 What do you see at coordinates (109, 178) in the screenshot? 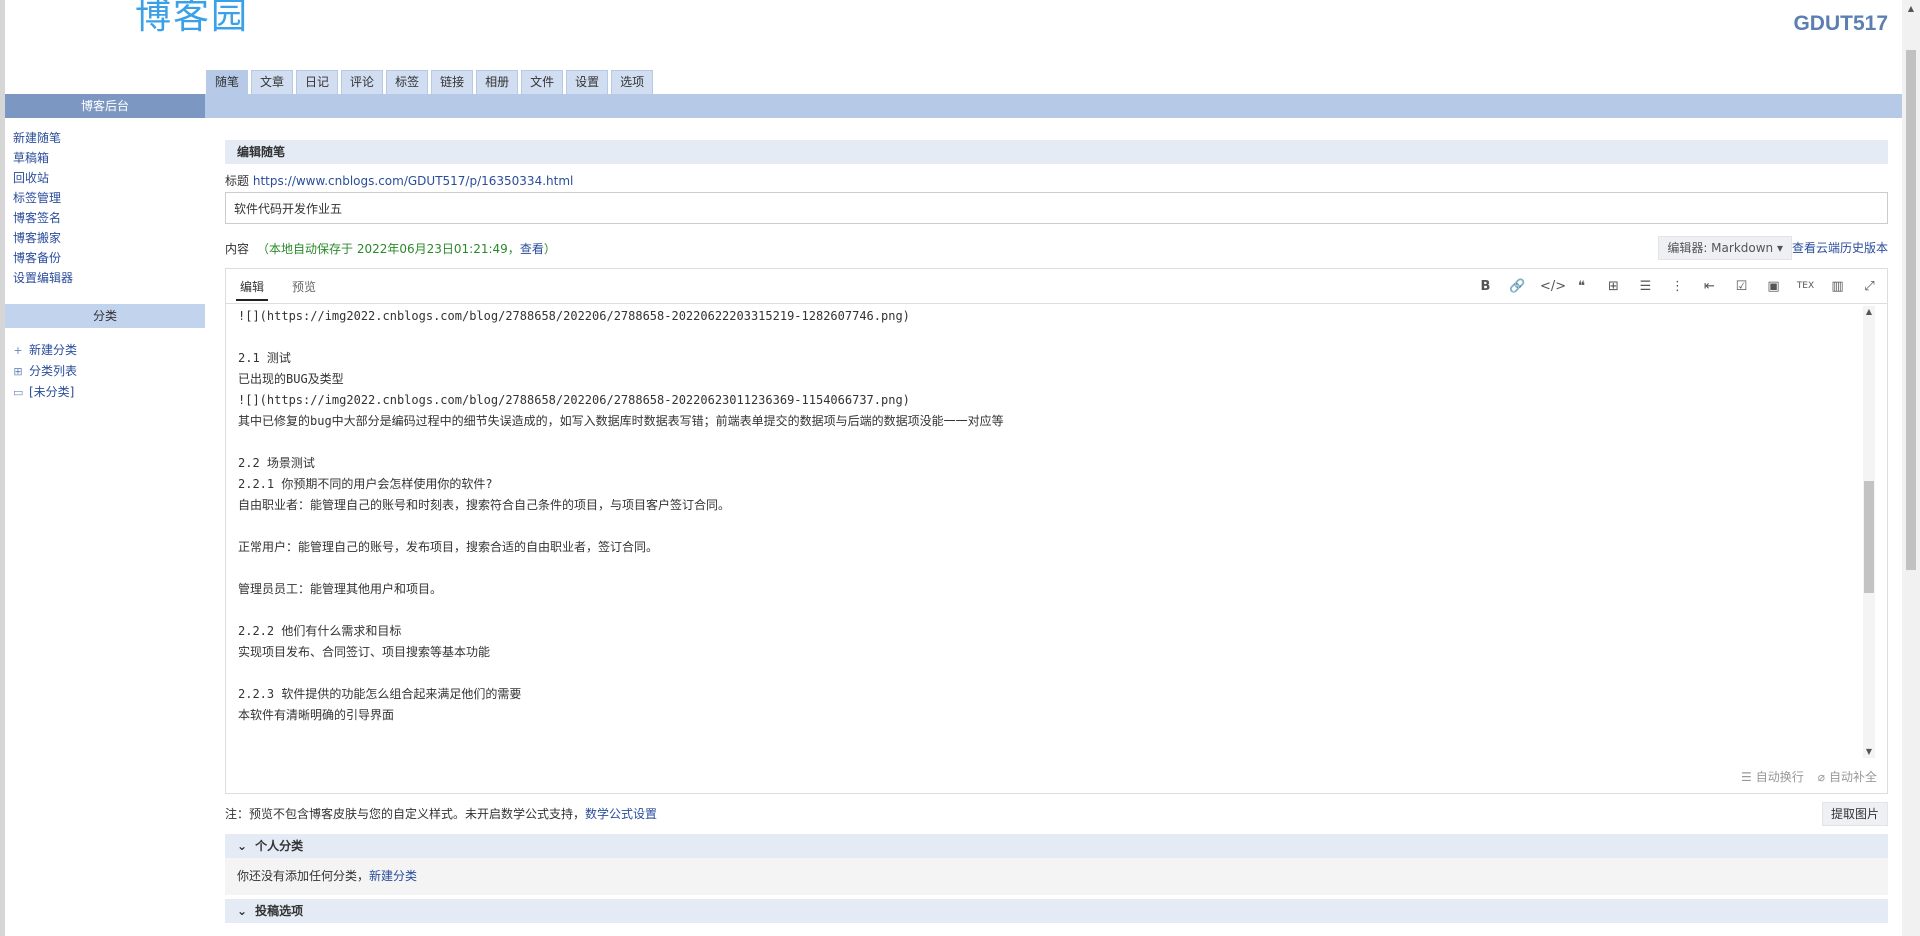
I see `sidebar-item-recycle-bin: 回收站` at bounding box center [109, 178].